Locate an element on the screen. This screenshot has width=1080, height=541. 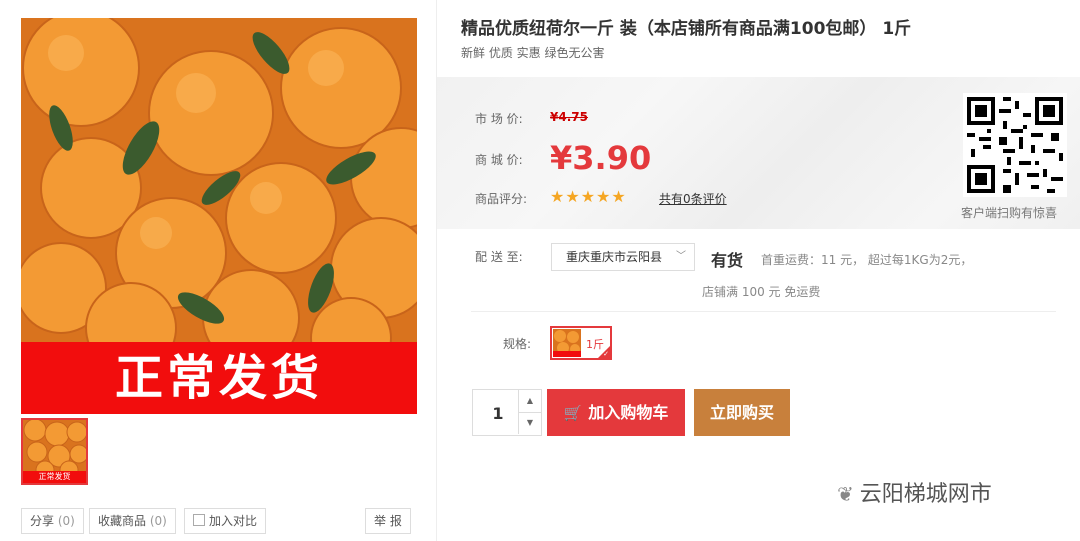
favorite-button: 收藏商品 (0) is located at coordinates (132, 521).